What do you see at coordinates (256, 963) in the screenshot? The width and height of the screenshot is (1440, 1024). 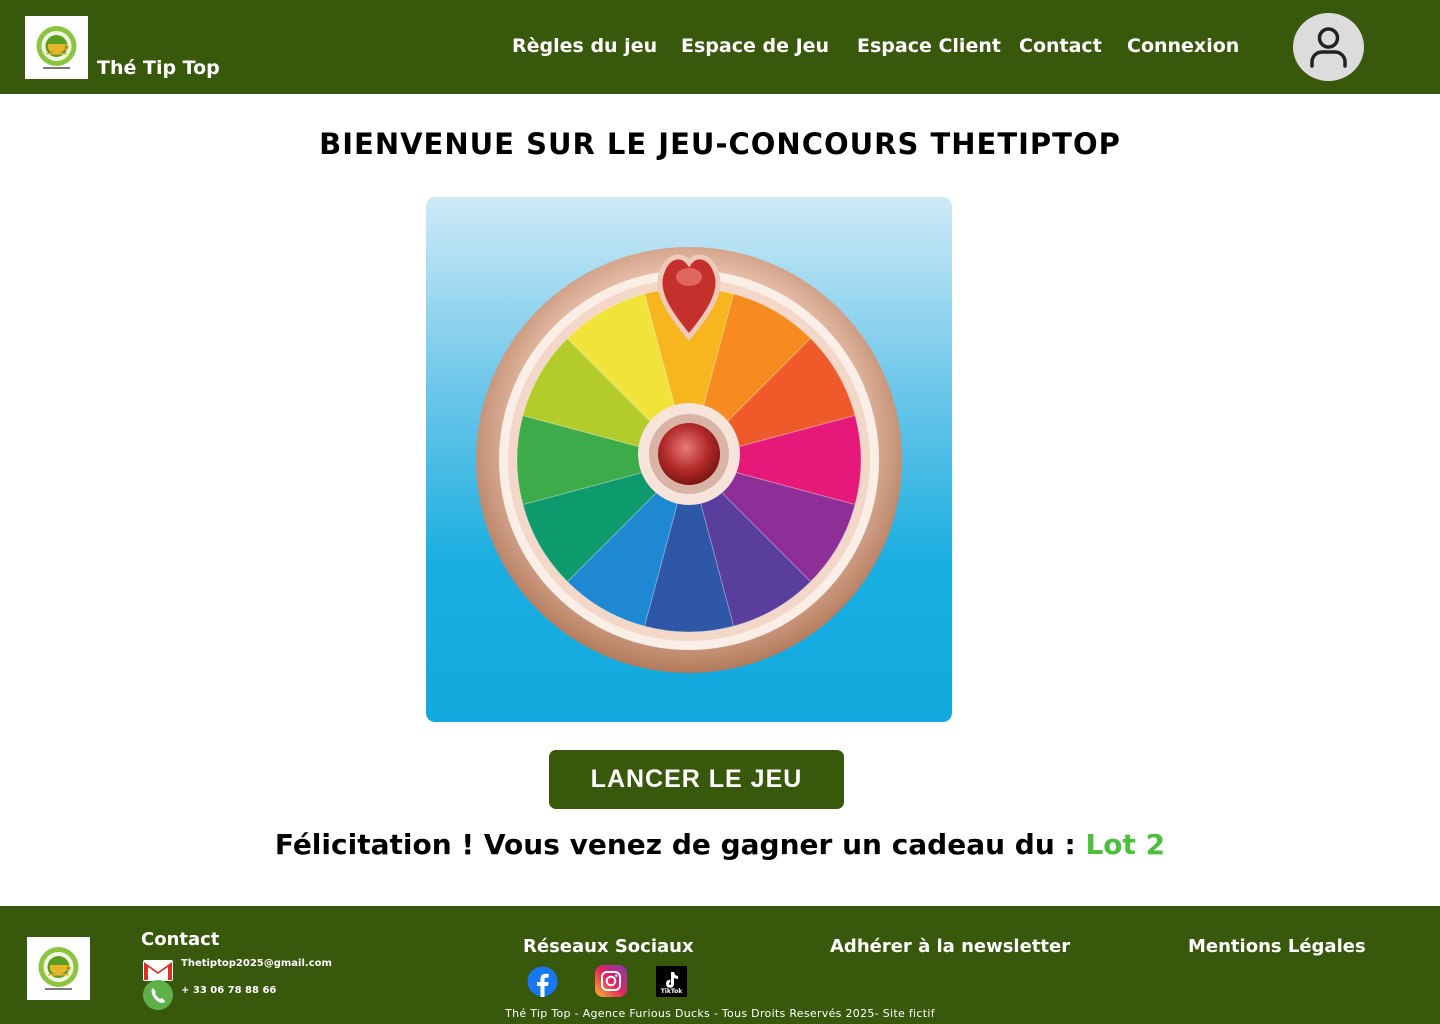 I see `footer-email: Thetiptop2025@gmail.com` at bounding box center [256, 963].